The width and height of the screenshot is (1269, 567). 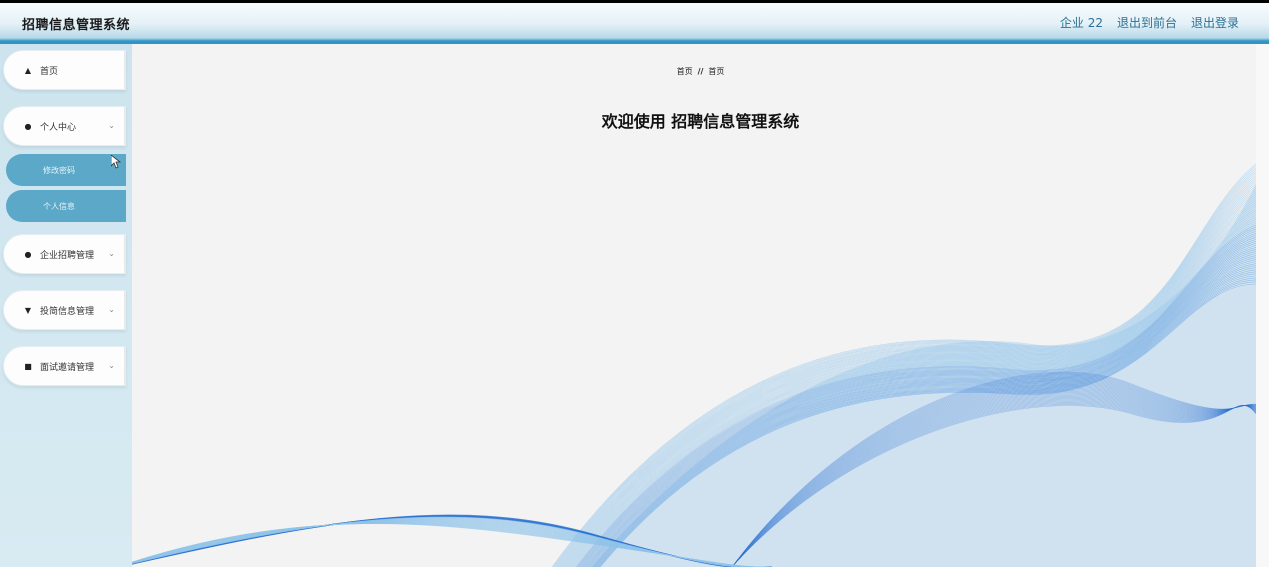 I want to click on sidebar-subitem-personal-info: 个人信息, so click(x=66, y=206).